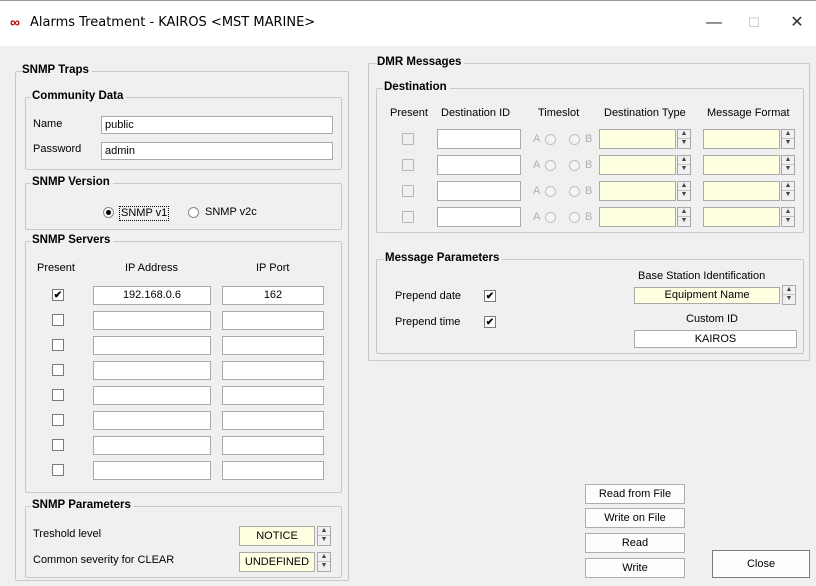 The image size is (816, 586). Describe the element at coordinates (714, 23) in the screenshot. I see `minimize-button: —` at that location.